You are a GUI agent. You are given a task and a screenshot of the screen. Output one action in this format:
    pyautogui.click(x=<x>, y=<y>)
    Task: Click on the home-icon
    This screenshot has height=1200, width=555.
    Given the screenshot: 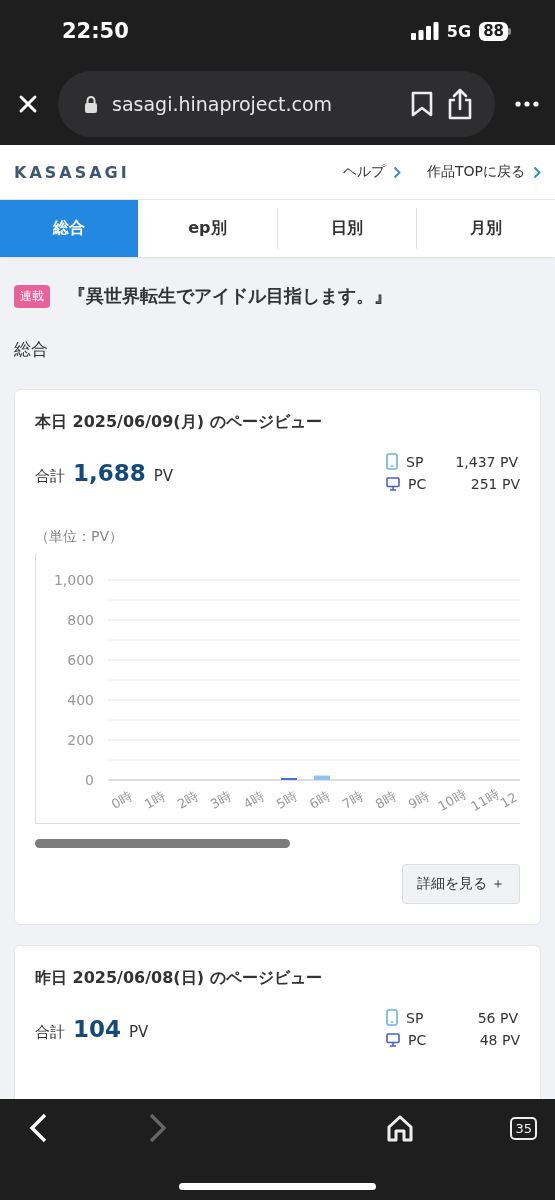 What is the action you would take?
    pyautogui.click(x=400, y=1128)
    